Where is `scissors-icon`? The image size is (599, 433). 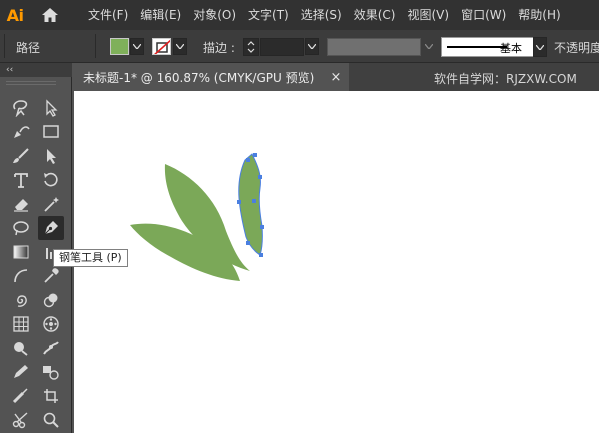
scissors-icon is located at coordinates (20, 420).